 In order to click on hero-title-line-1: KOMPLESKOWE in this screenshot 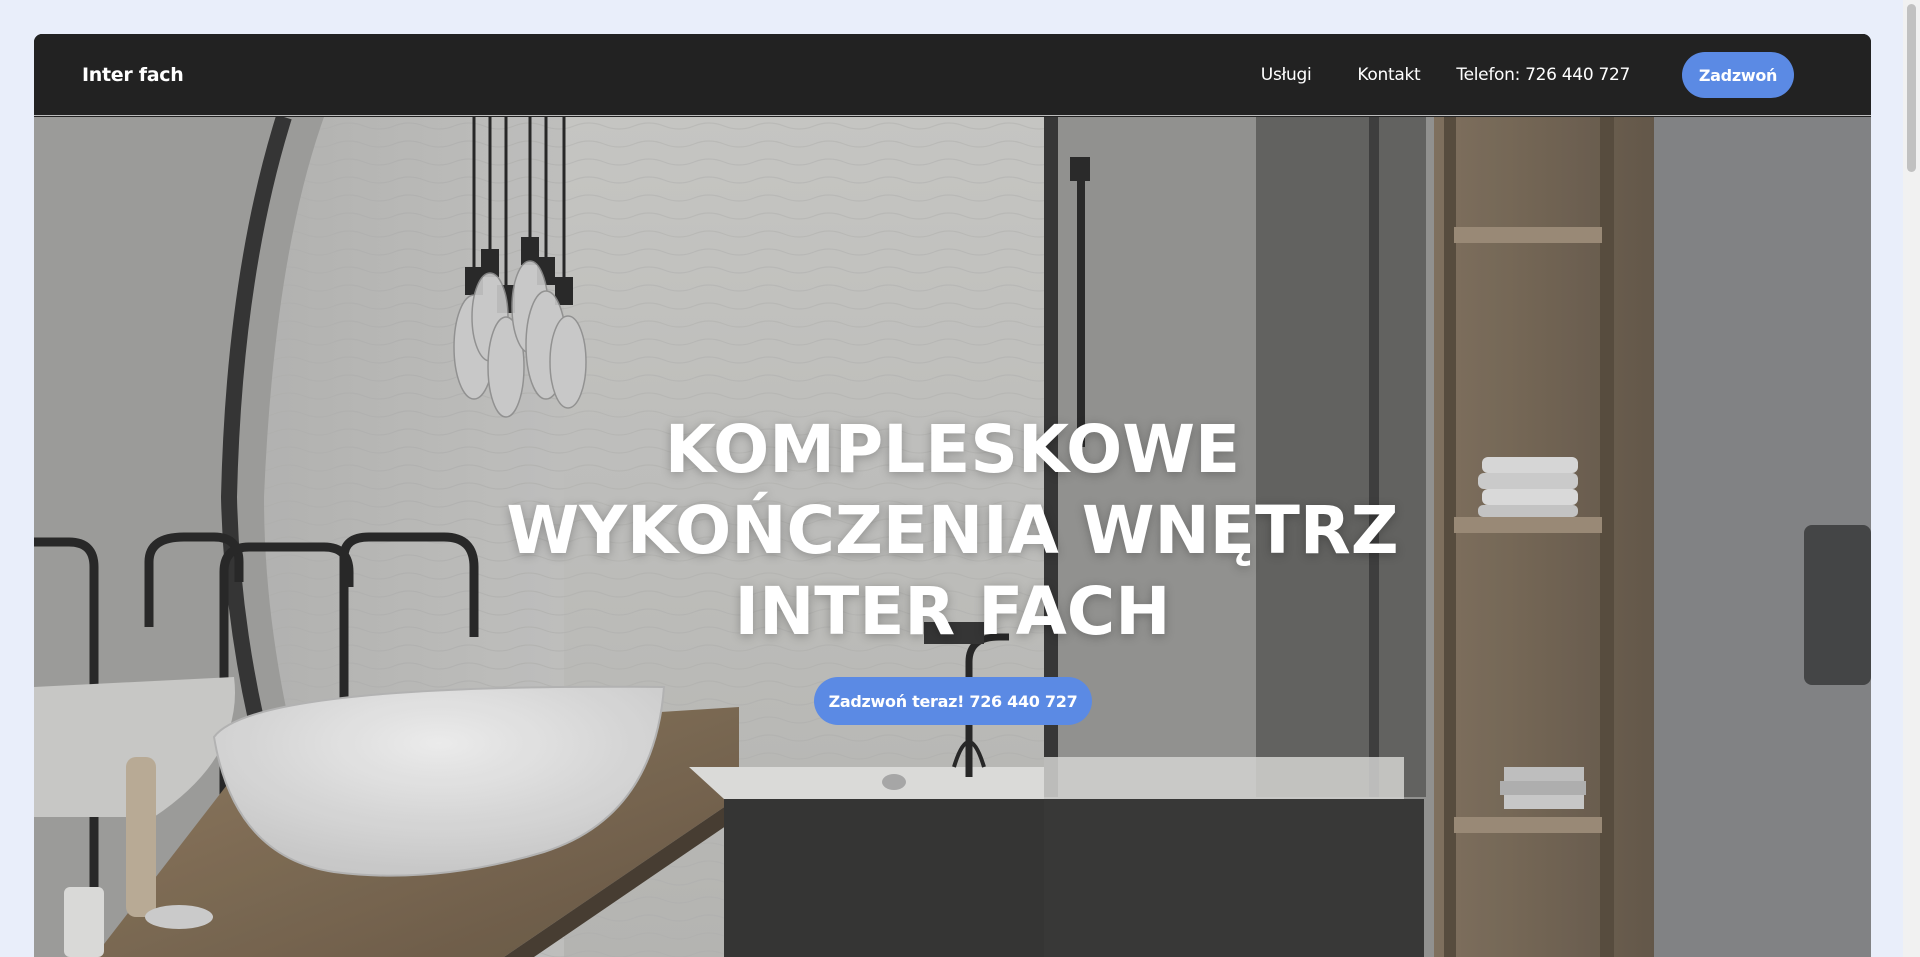, I will do `click(952, 449)`.